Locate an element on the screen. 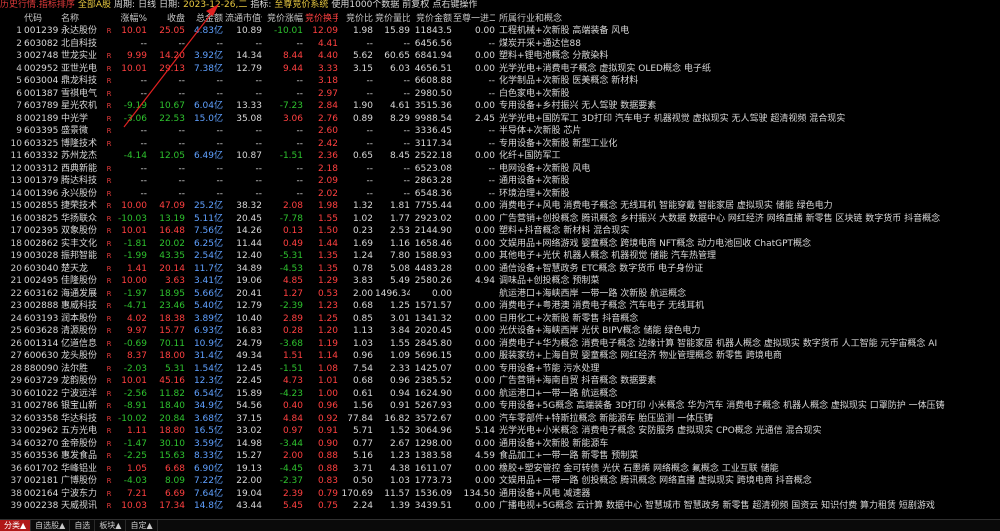 The height and width of the screenshot is (531, 1000). bottom-tab-2: 自选 is located at coordinates (83, 525).